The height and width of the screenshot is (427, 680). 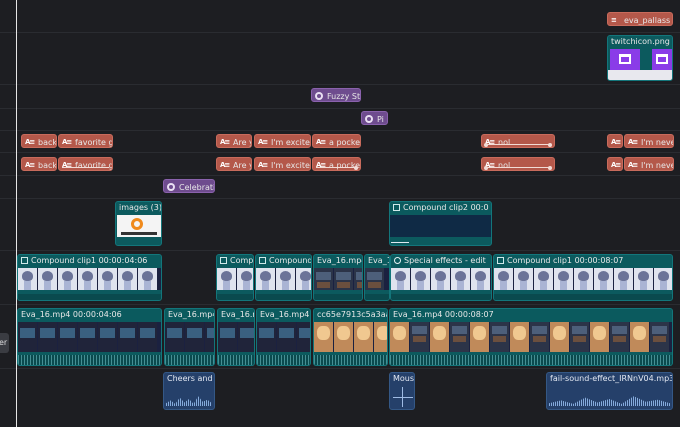 I want to click on video-clip-eva16: Eva_16.mp4 00:00:08:07, so click(x=531, y=337).